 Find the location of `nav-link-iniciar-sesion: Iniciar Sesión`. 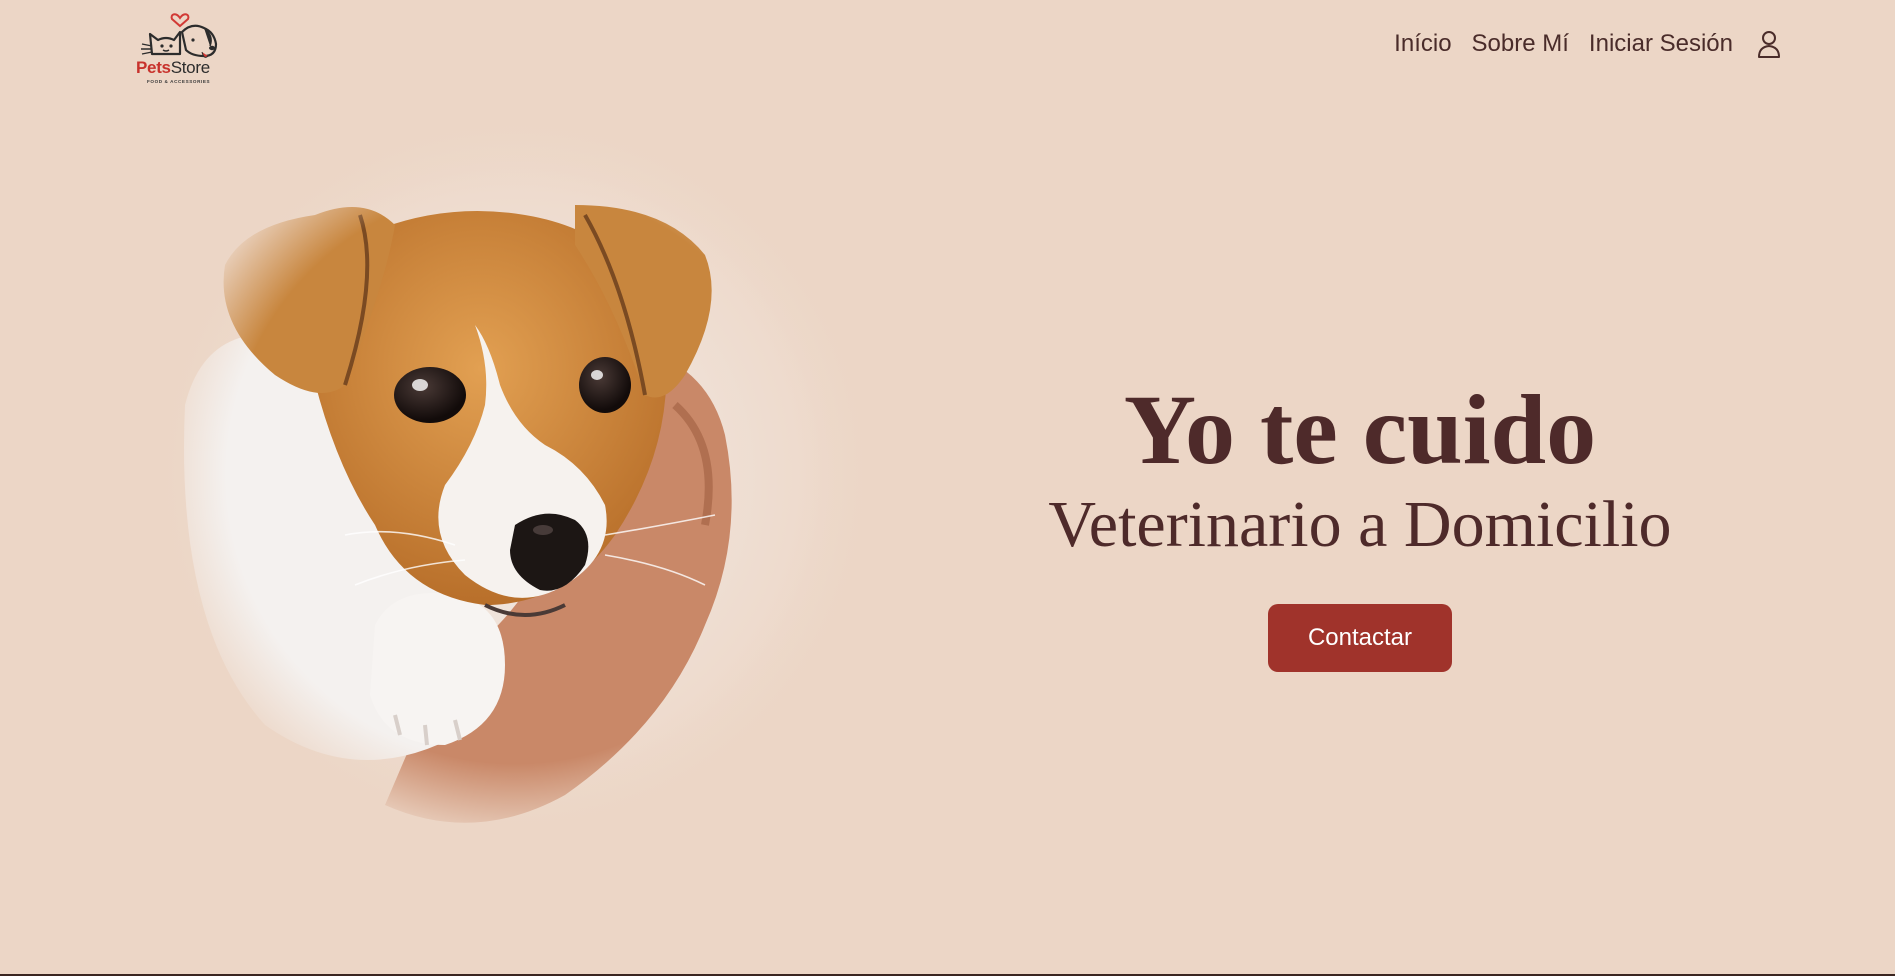

nav-link-iniciar-sesion: Iniciar Sesión is located at coordinates (1661, 44).